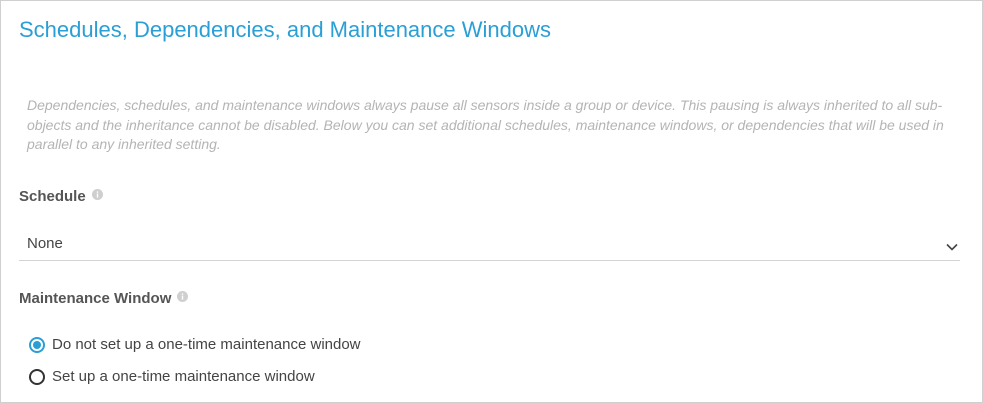 Image resolution: width=983 pixels, height=403 pixels. Describe the element at coordinates (52, 196) in the screenshot. I see `schedule-label: Schedule` at that location.